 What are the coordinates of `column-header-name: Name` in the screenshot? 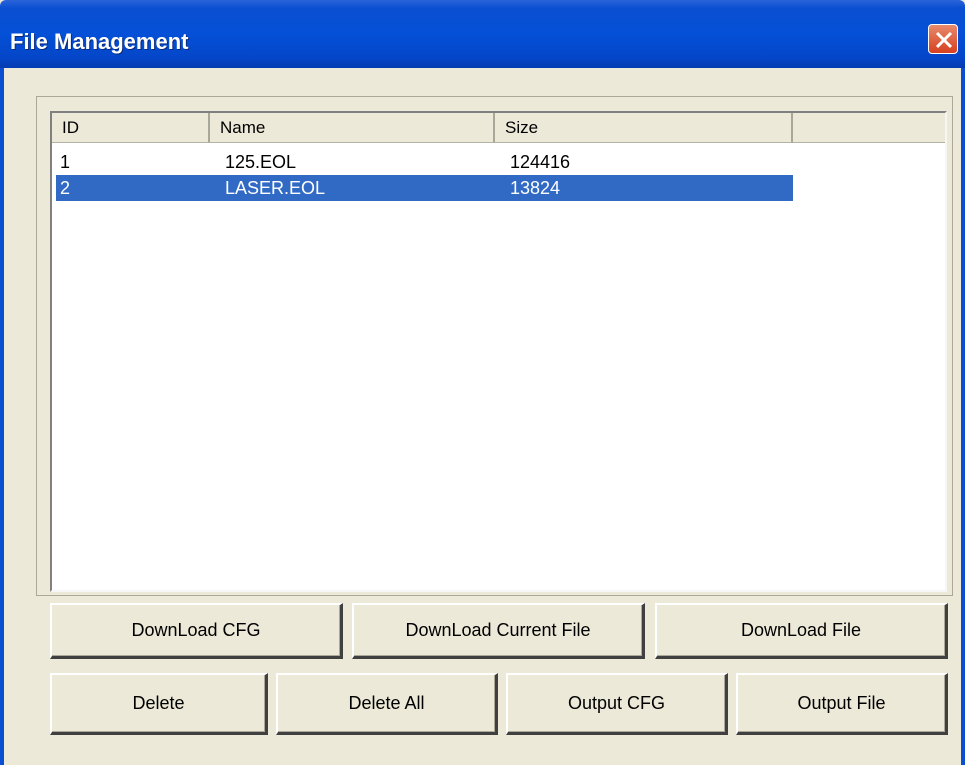 It's located at (352, 128).